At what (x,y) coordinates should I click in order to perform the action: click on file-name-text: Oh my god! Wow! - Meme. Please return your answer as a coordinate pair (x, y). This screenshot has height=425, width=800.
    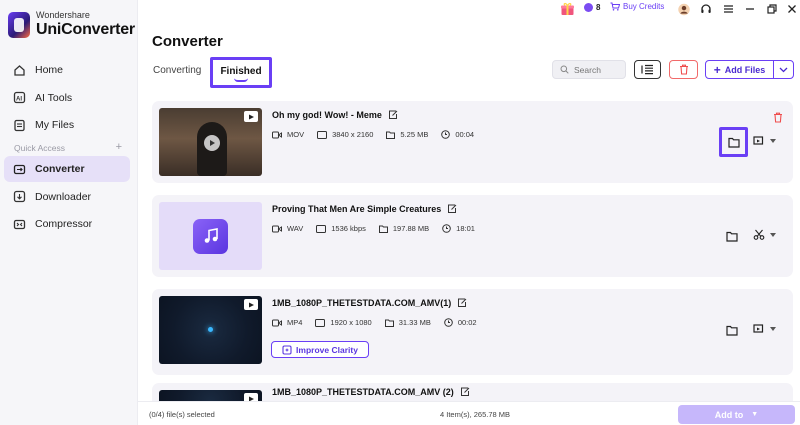
    Looking at the image, I should click on (327, 115).